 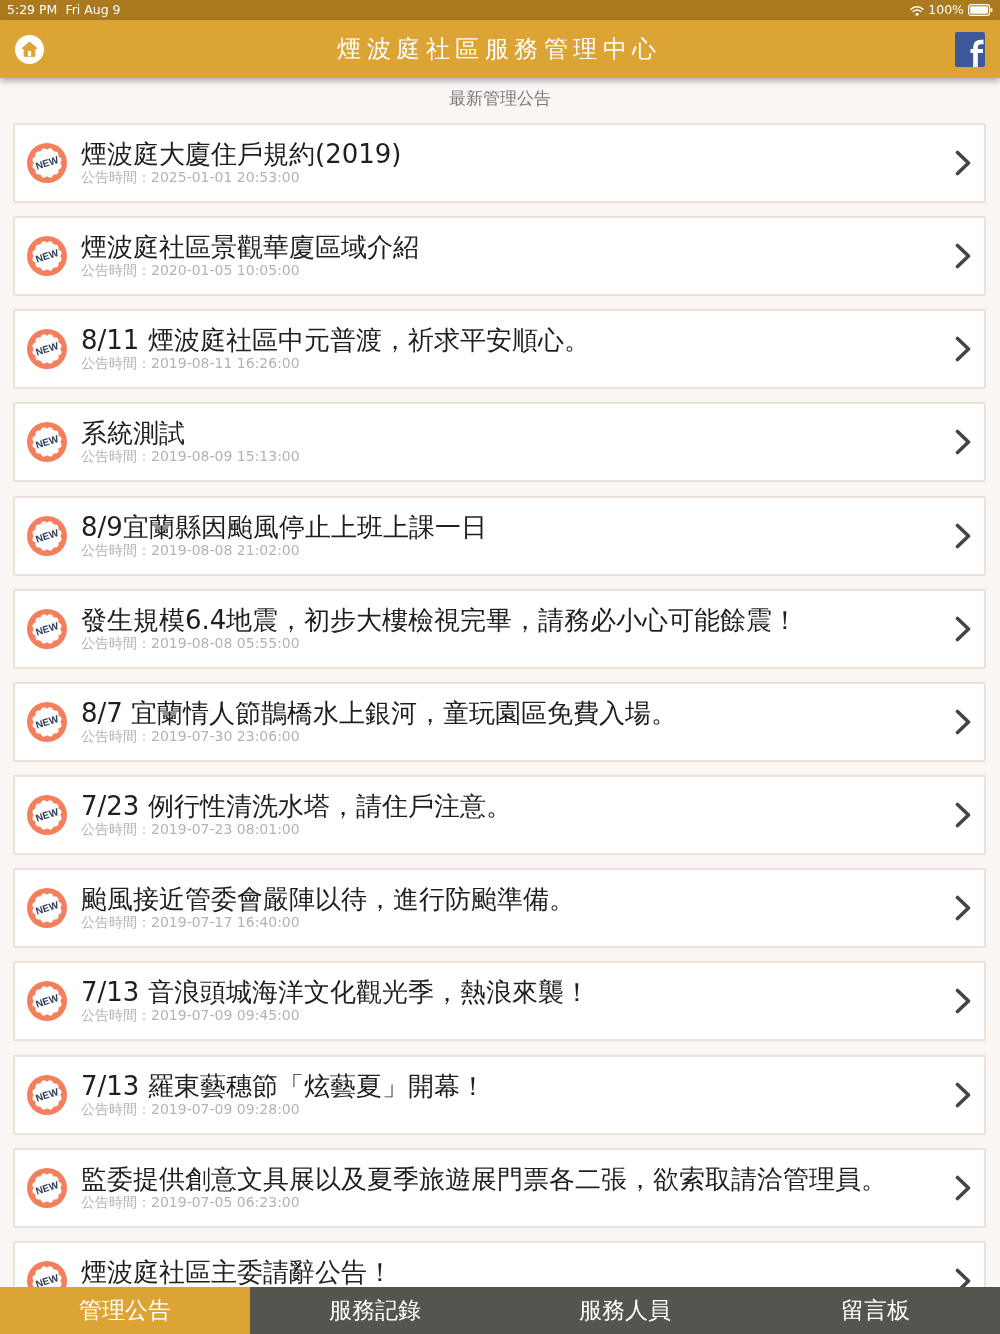 I want to click on announcement-item: NEW 煙波庭大廈住戶規約(2019) 公告時間：2025-01-01 20:53:00, so click(x=499, y=163).